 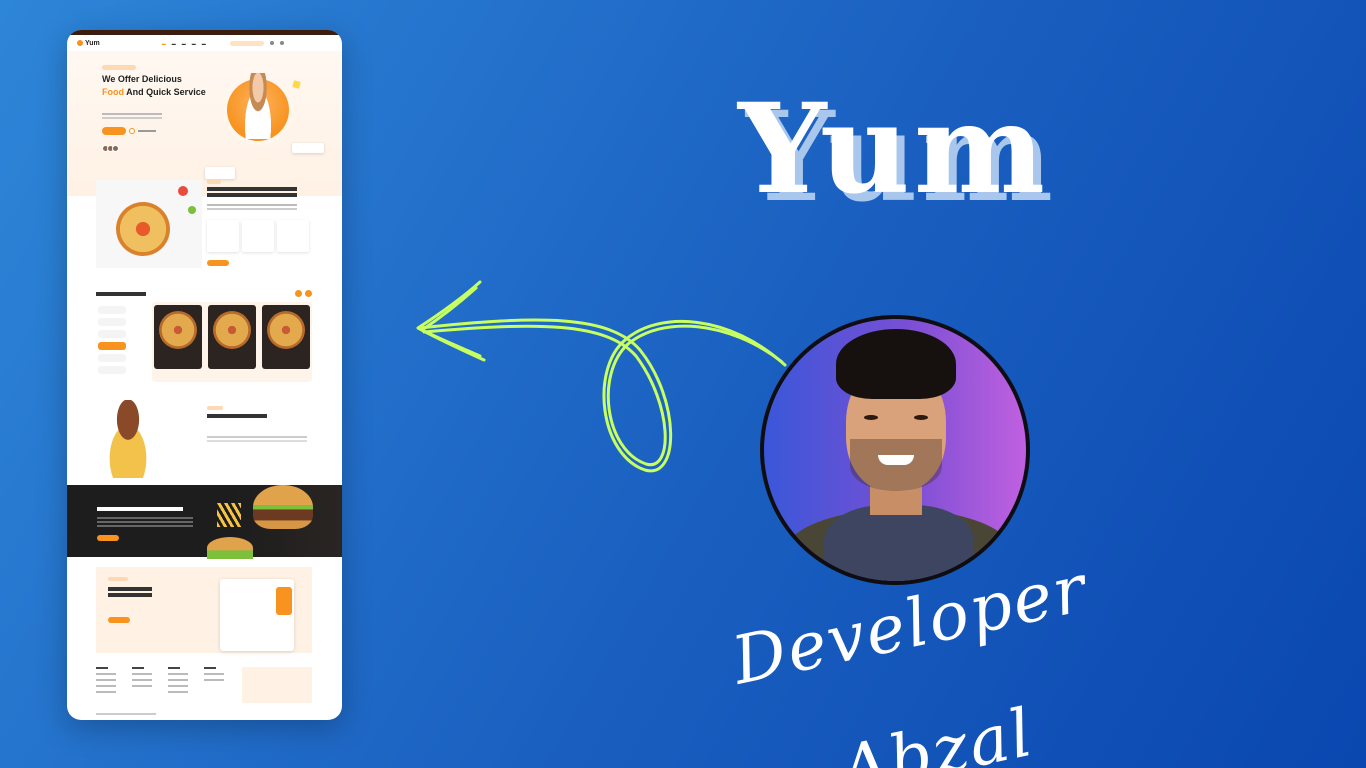 What do you see at coordinates (92, 43) in the screenshot?
I see `mockup-brand: Yum` at bounding box center [92, 43].